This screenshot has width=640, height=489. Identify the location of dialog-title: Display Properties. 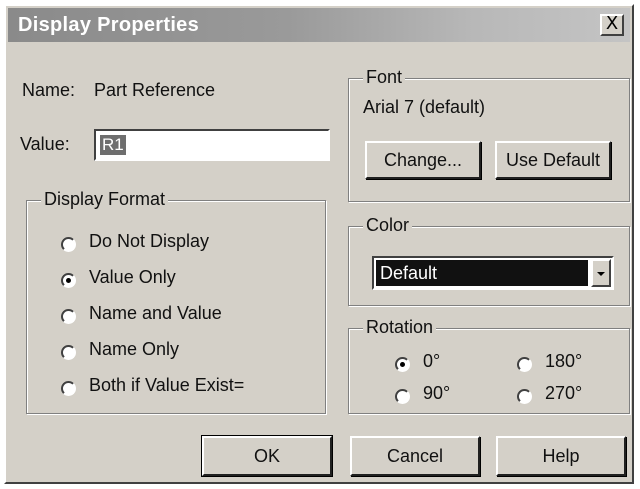
(109, 25).